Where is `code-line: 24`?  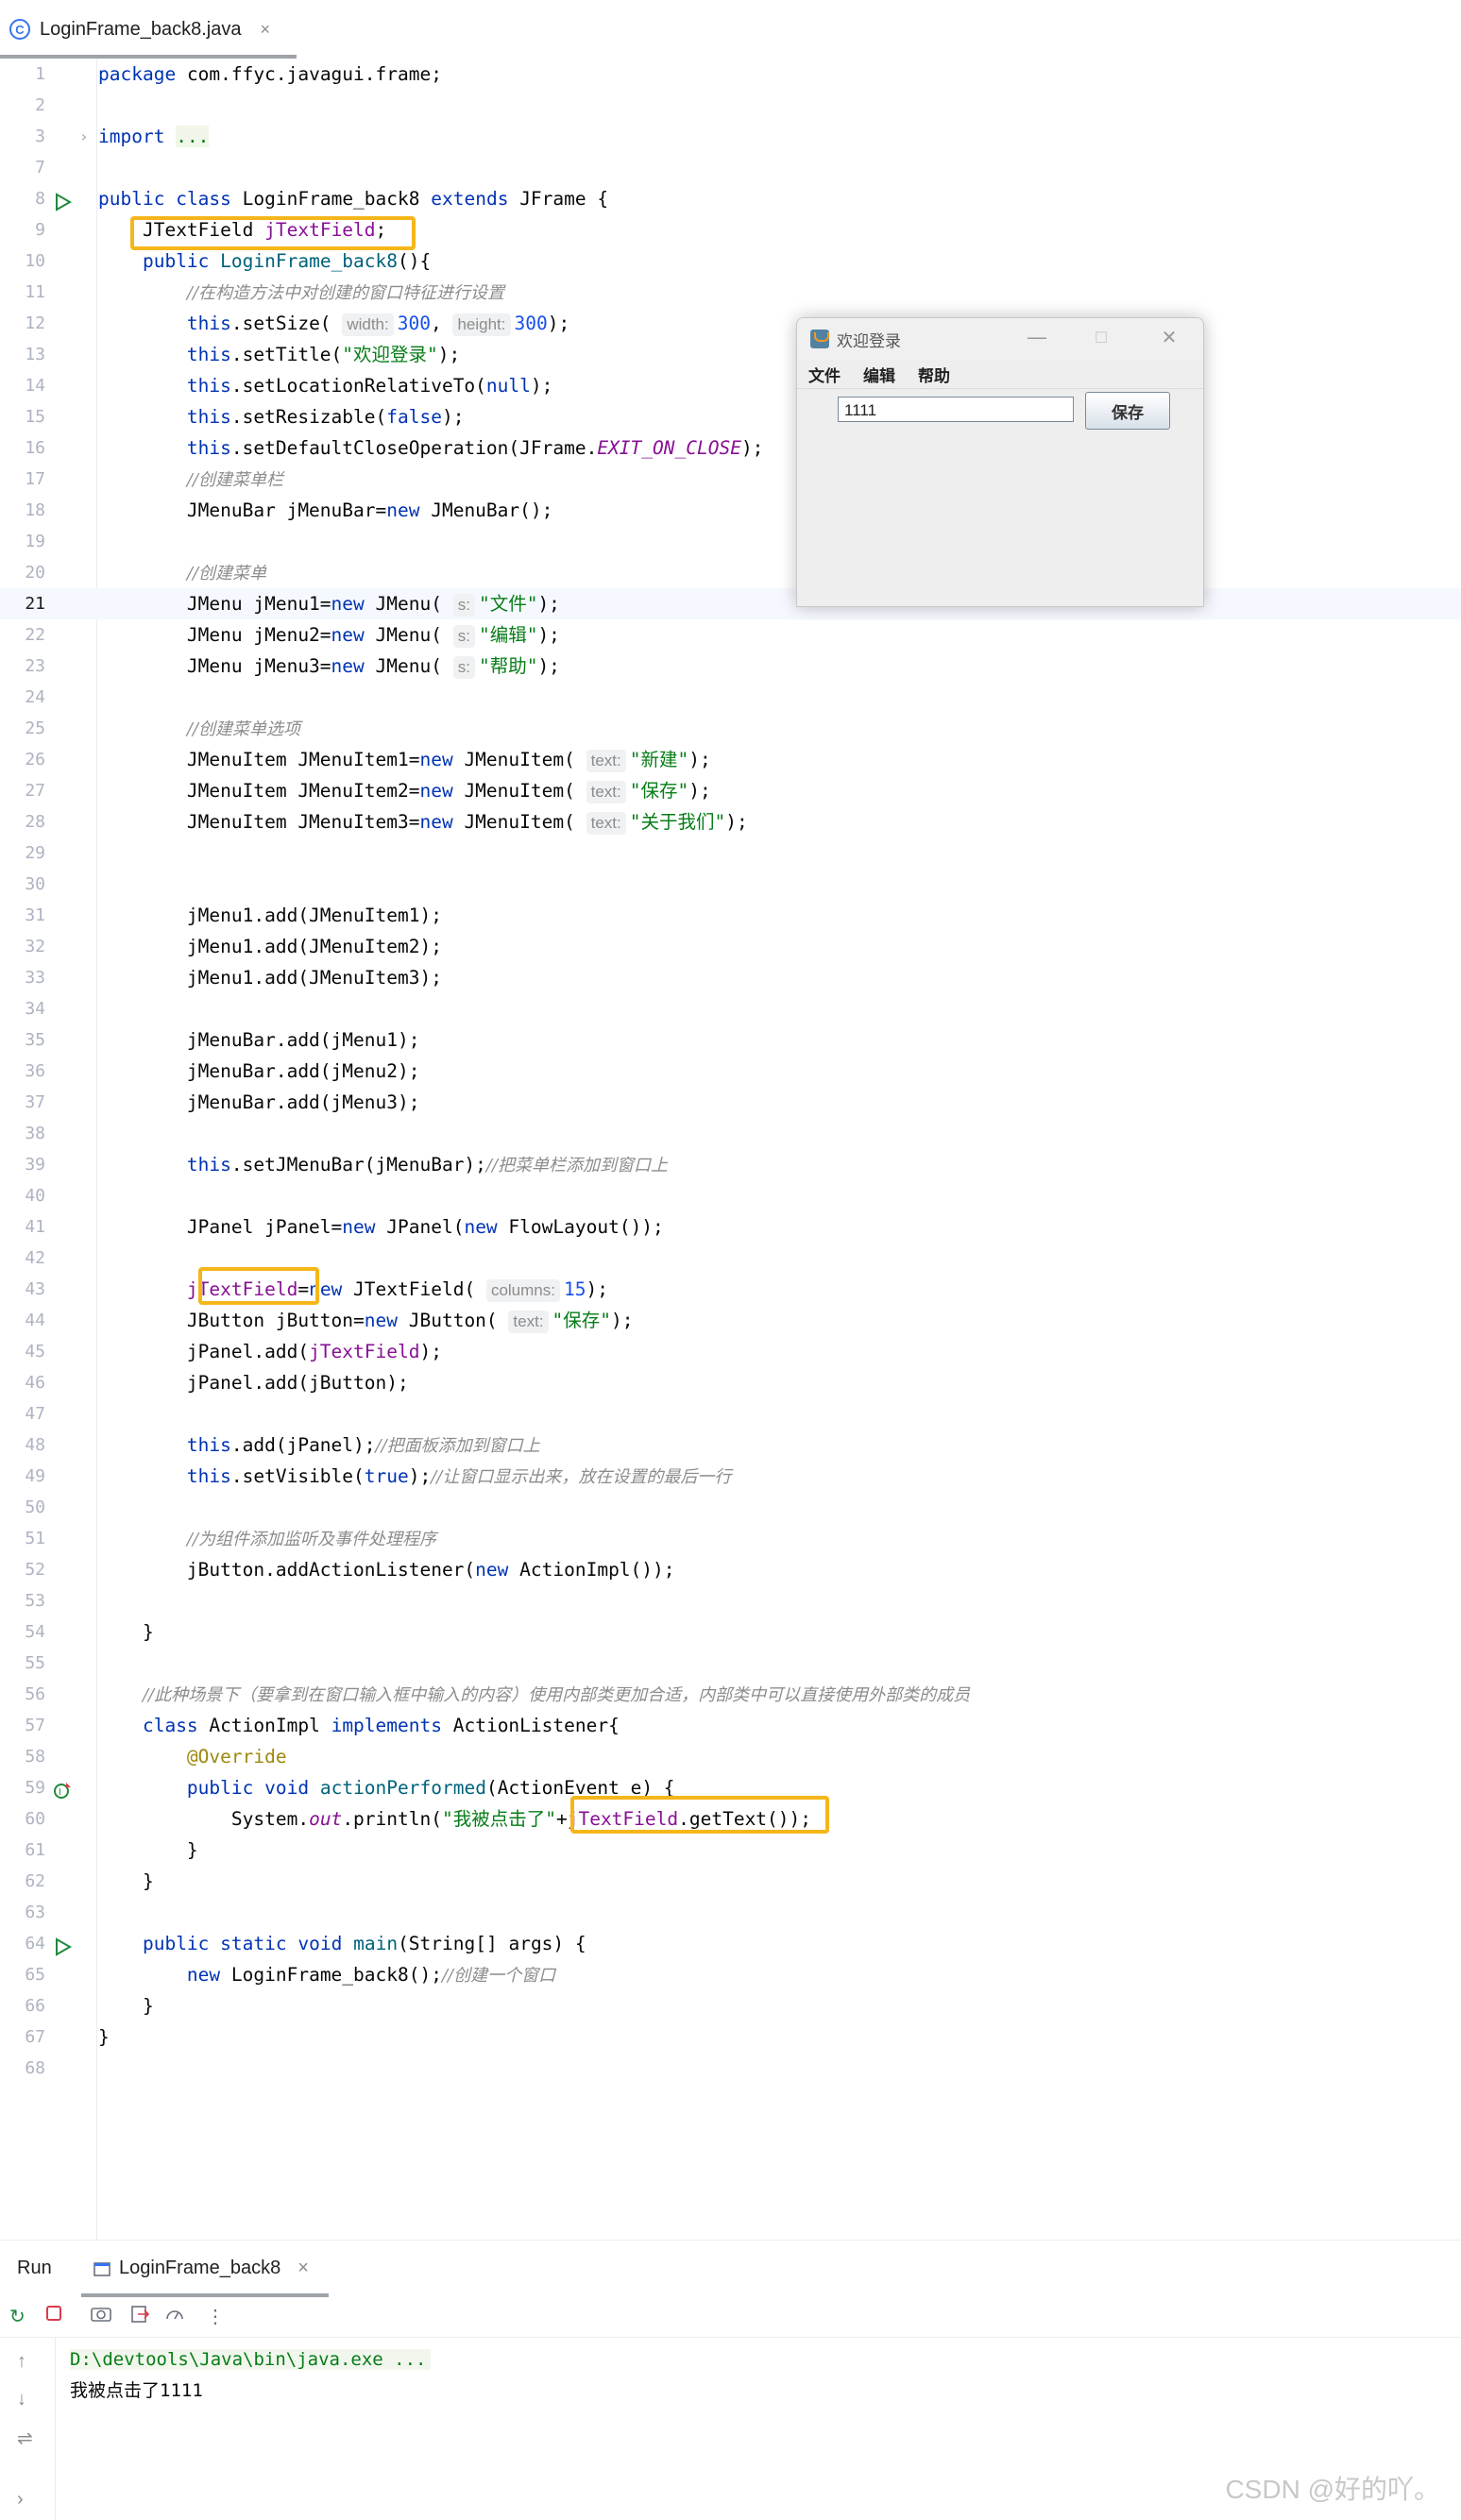
code-line: 24 is located at coordinates (730, 697).